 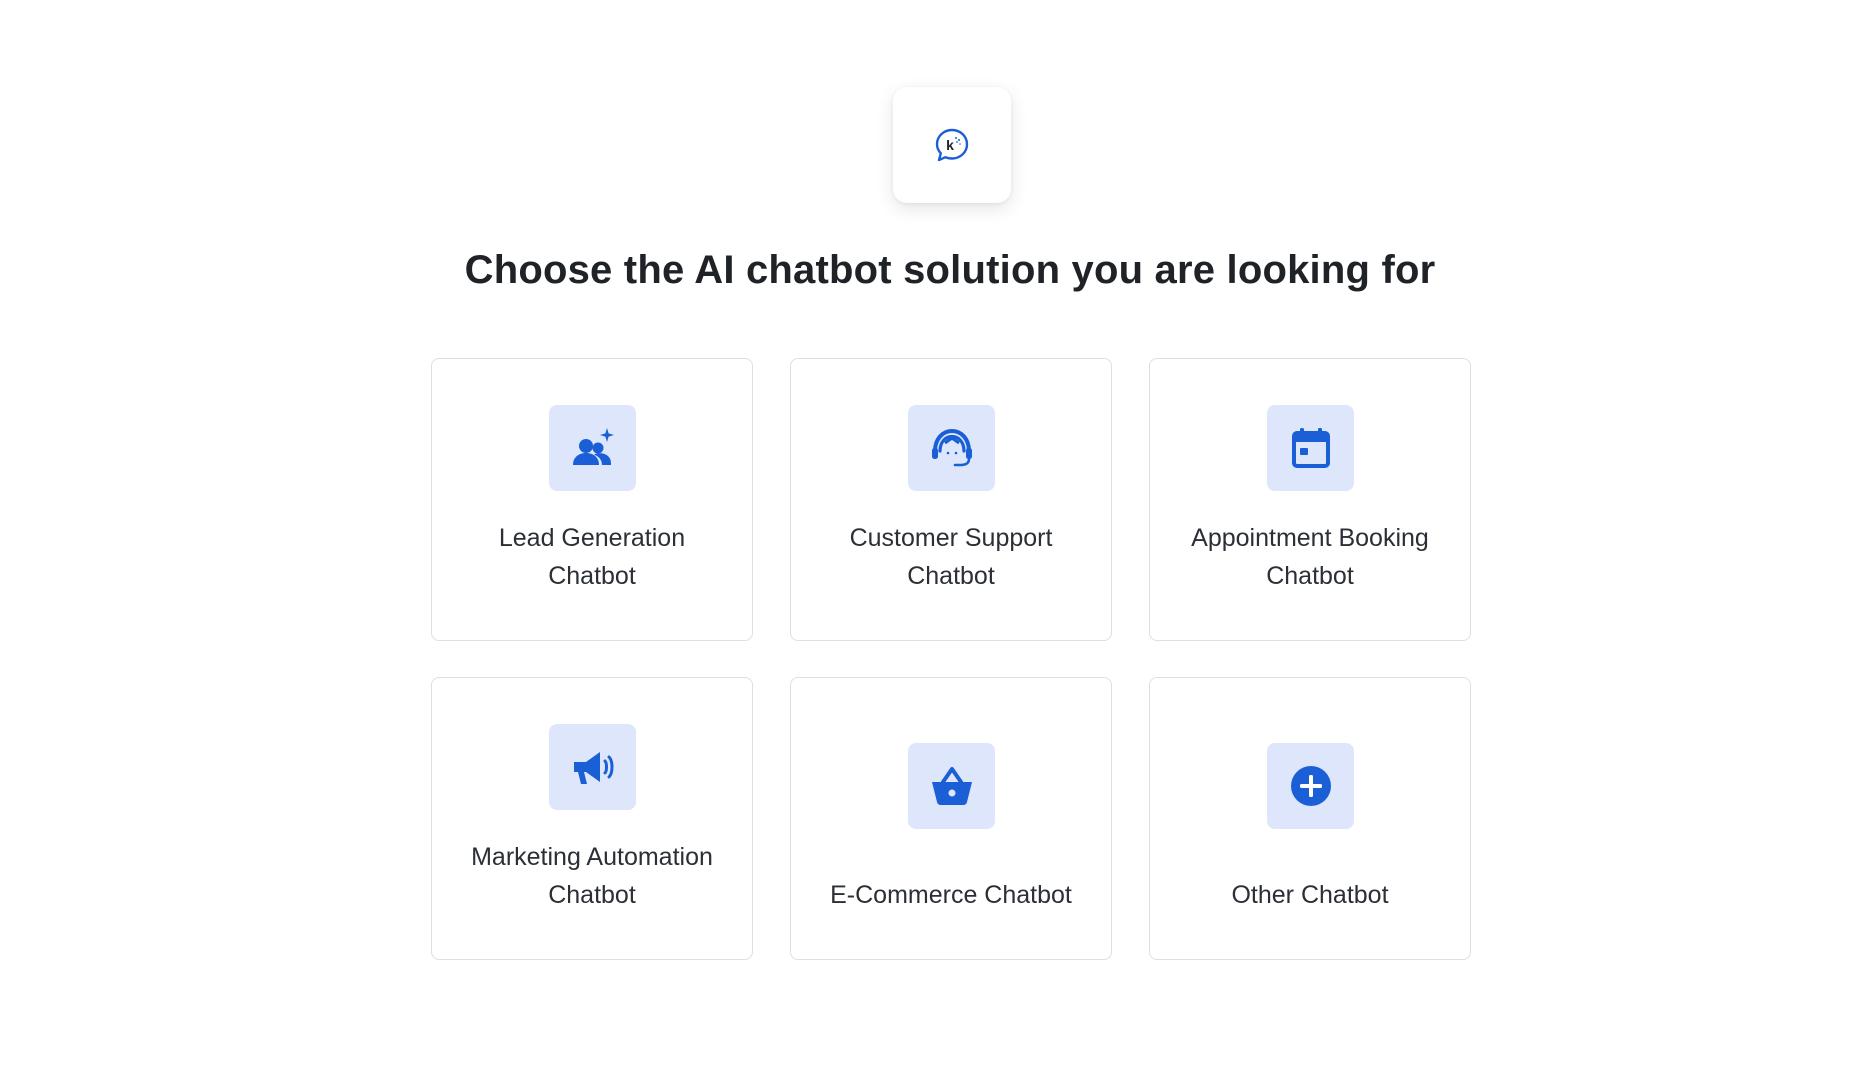 I want to click on option-card-customer-support: Customer Support Chatbot, so click(x=951, y=499).